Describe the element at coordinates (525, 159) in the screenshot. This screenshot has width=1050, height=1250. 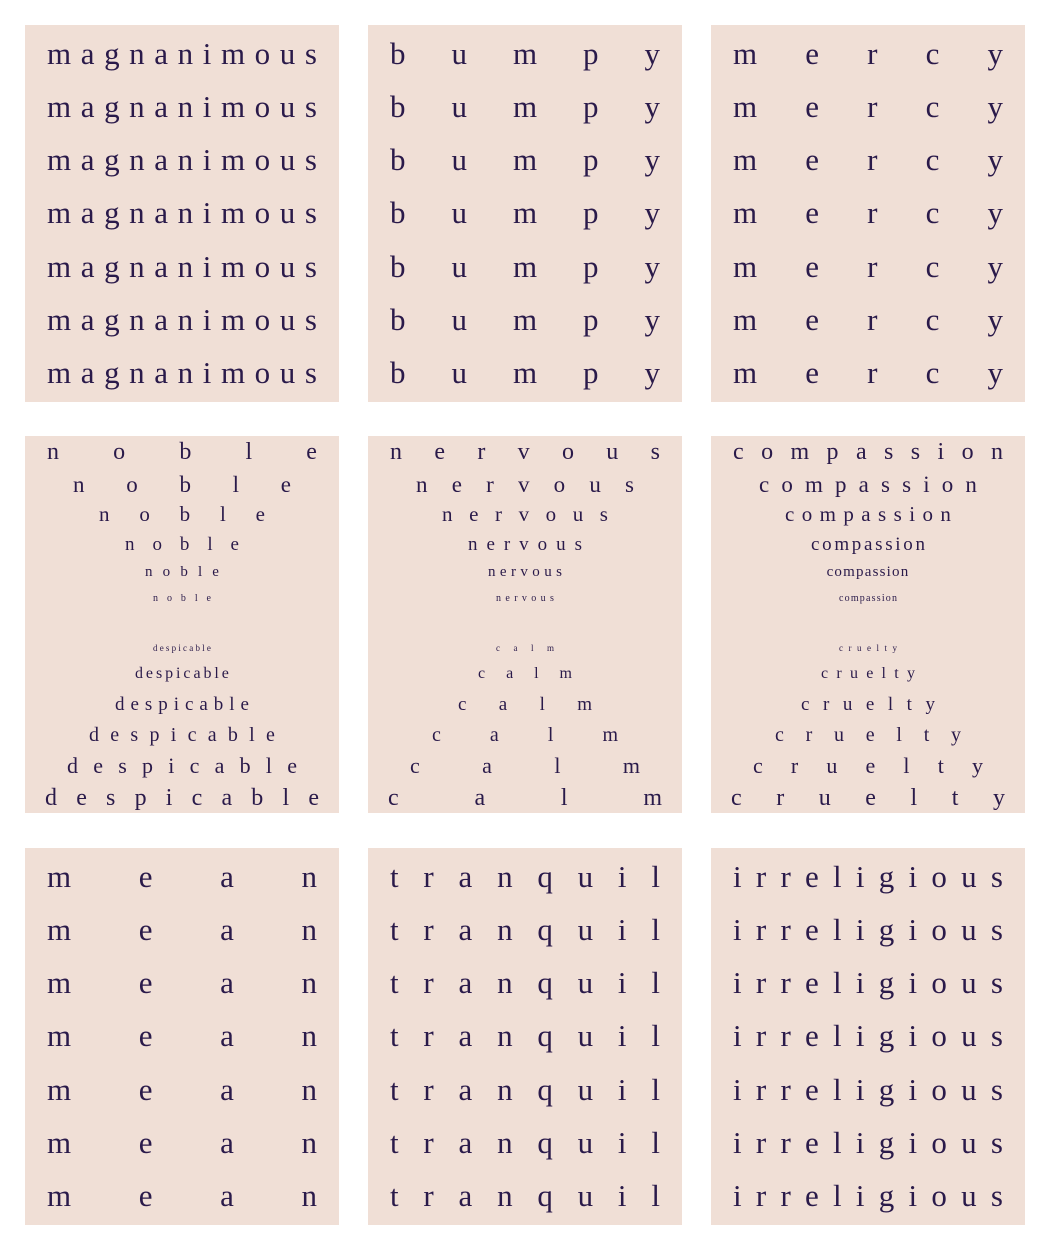
I see `word-line: bumpy` at that location.